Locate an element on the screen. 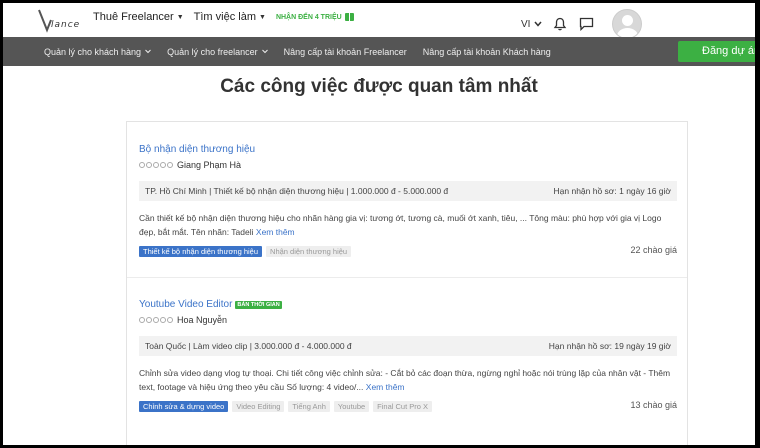 The height and width of the screenshot is (448, 760). bid-count: 13 chào giá is located at coordinates (653, 405).